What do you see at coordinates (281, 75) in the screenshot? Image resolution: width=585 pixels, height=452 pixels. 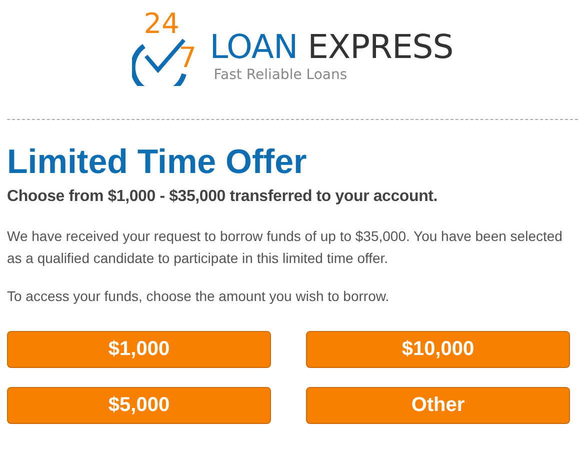 I see `logo-tagline: Fast Reliable Loans` at bounding box center [281, 75].